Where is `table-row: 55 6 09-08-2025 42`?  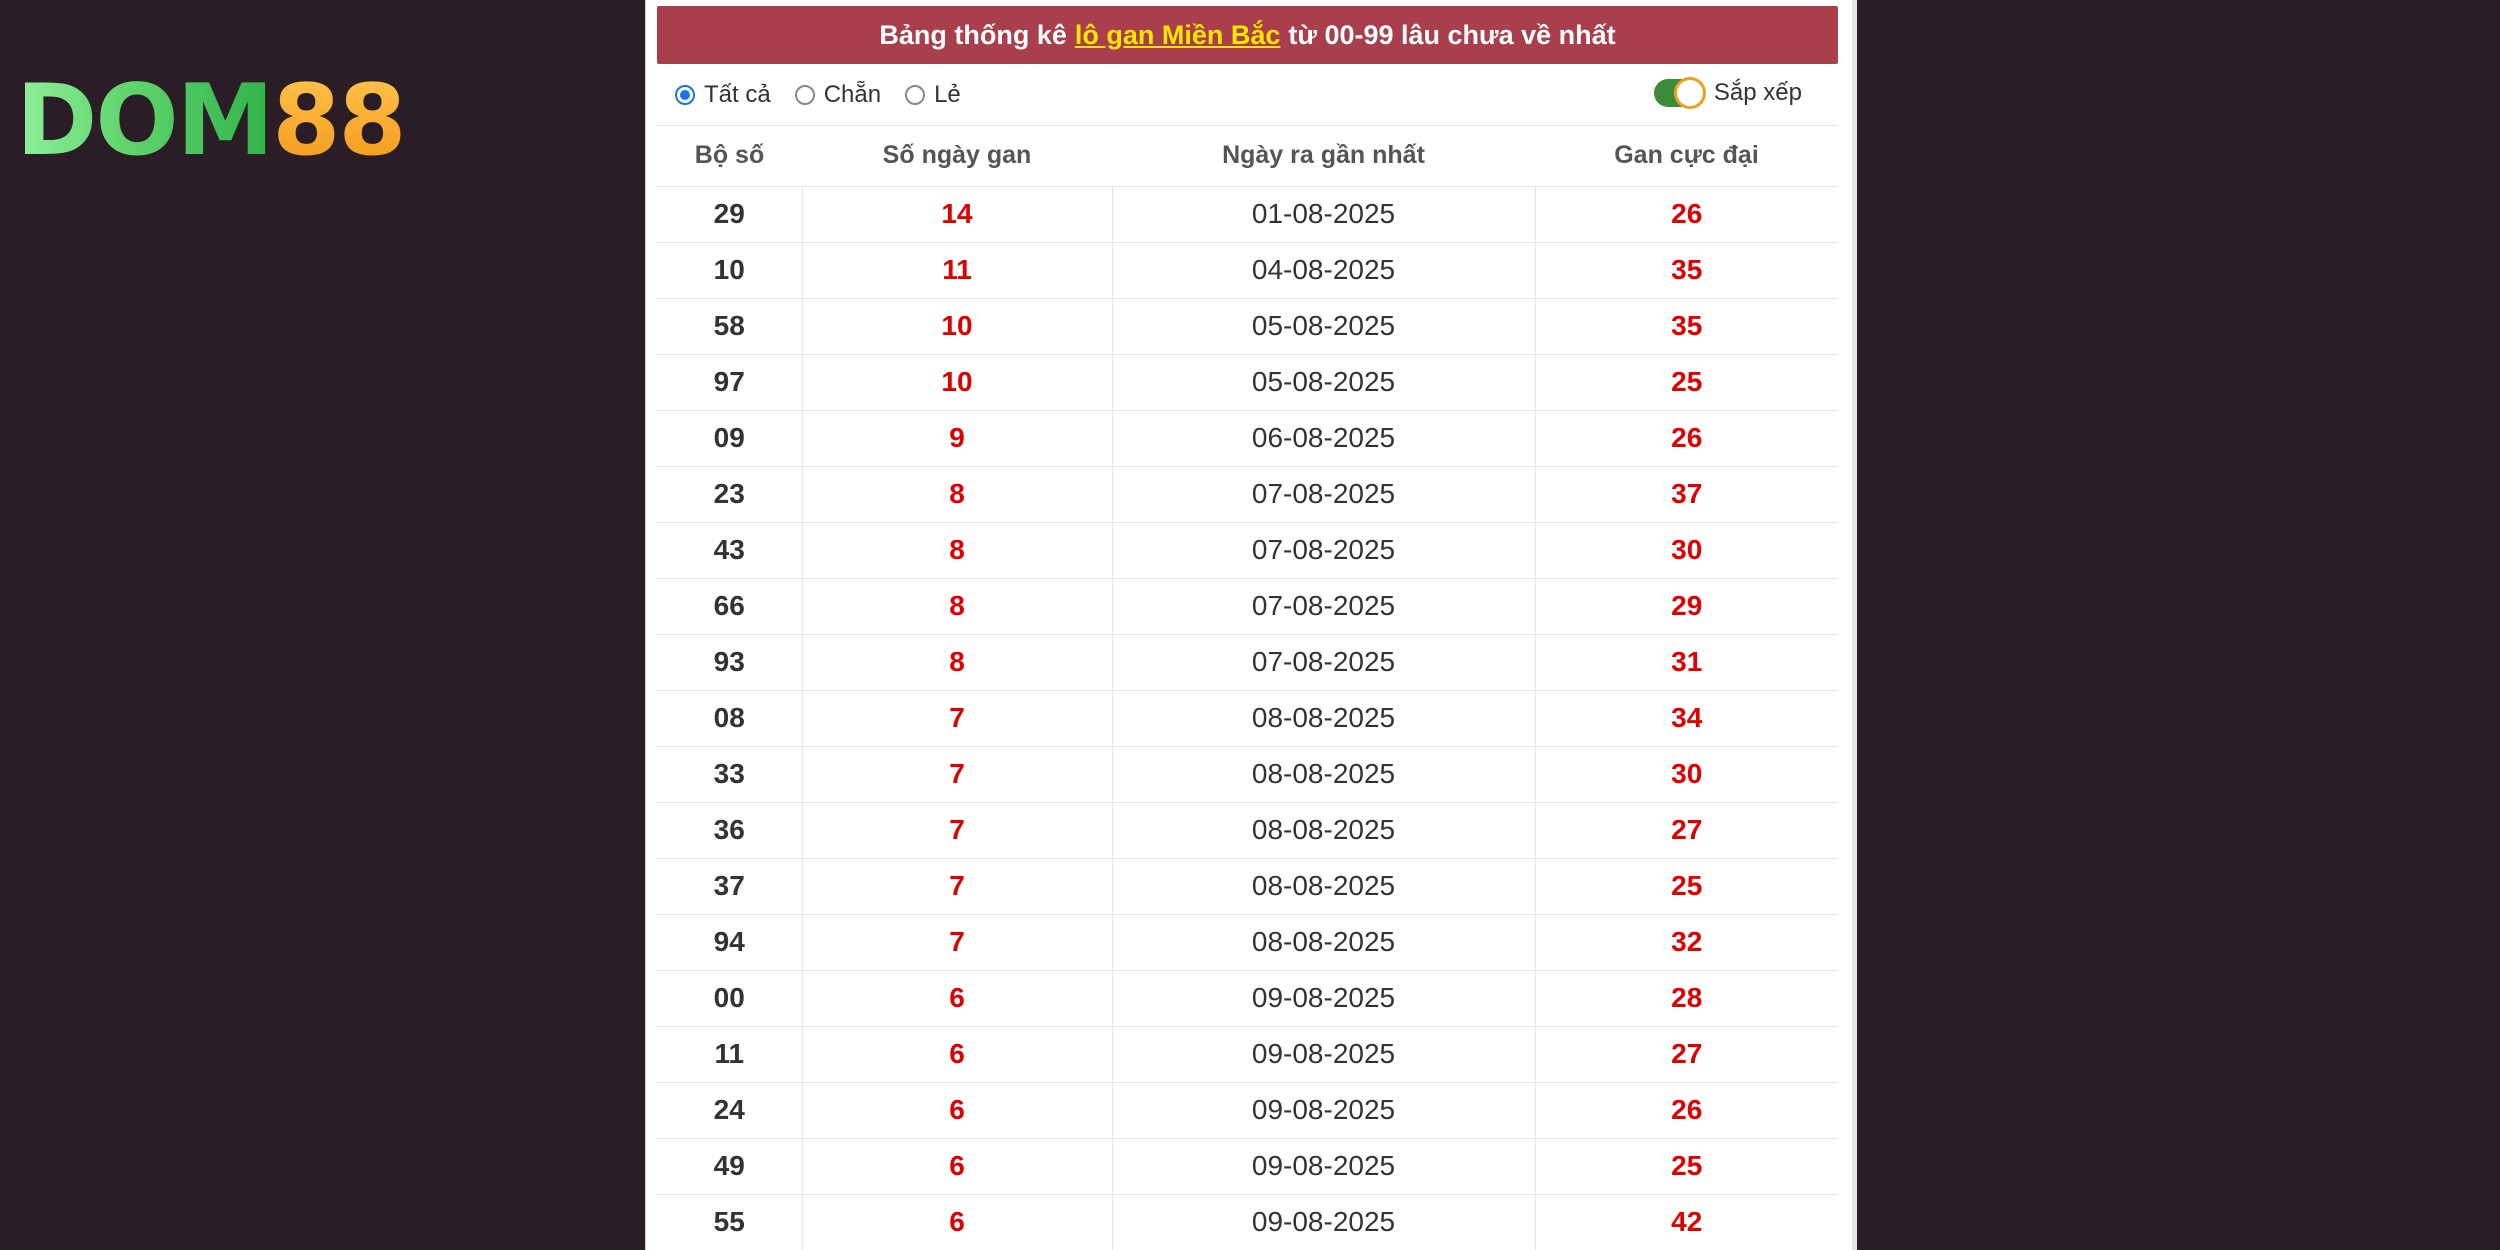 table-row: 55 6 09-08-2025 42 is located at coordinates (1247, 1222).